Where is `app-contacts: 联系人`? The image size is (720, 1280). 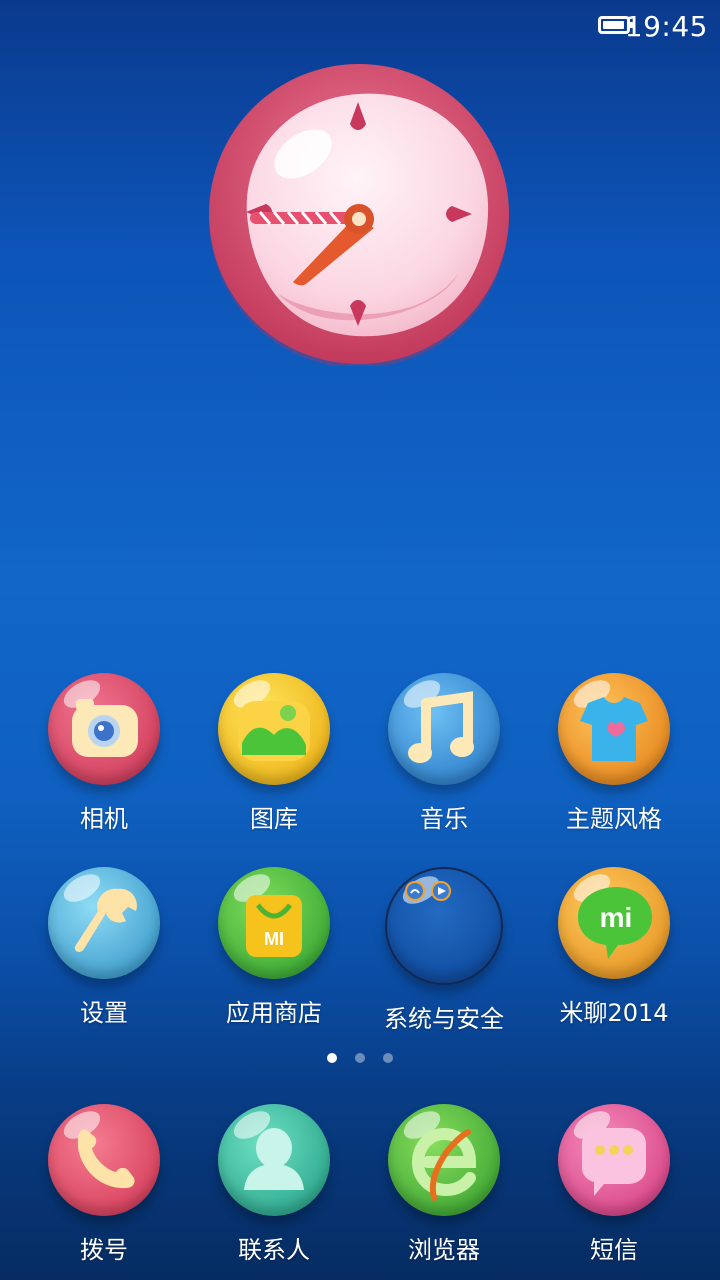 app-contacts: 联系人 is located at coordinates (274, 1184).